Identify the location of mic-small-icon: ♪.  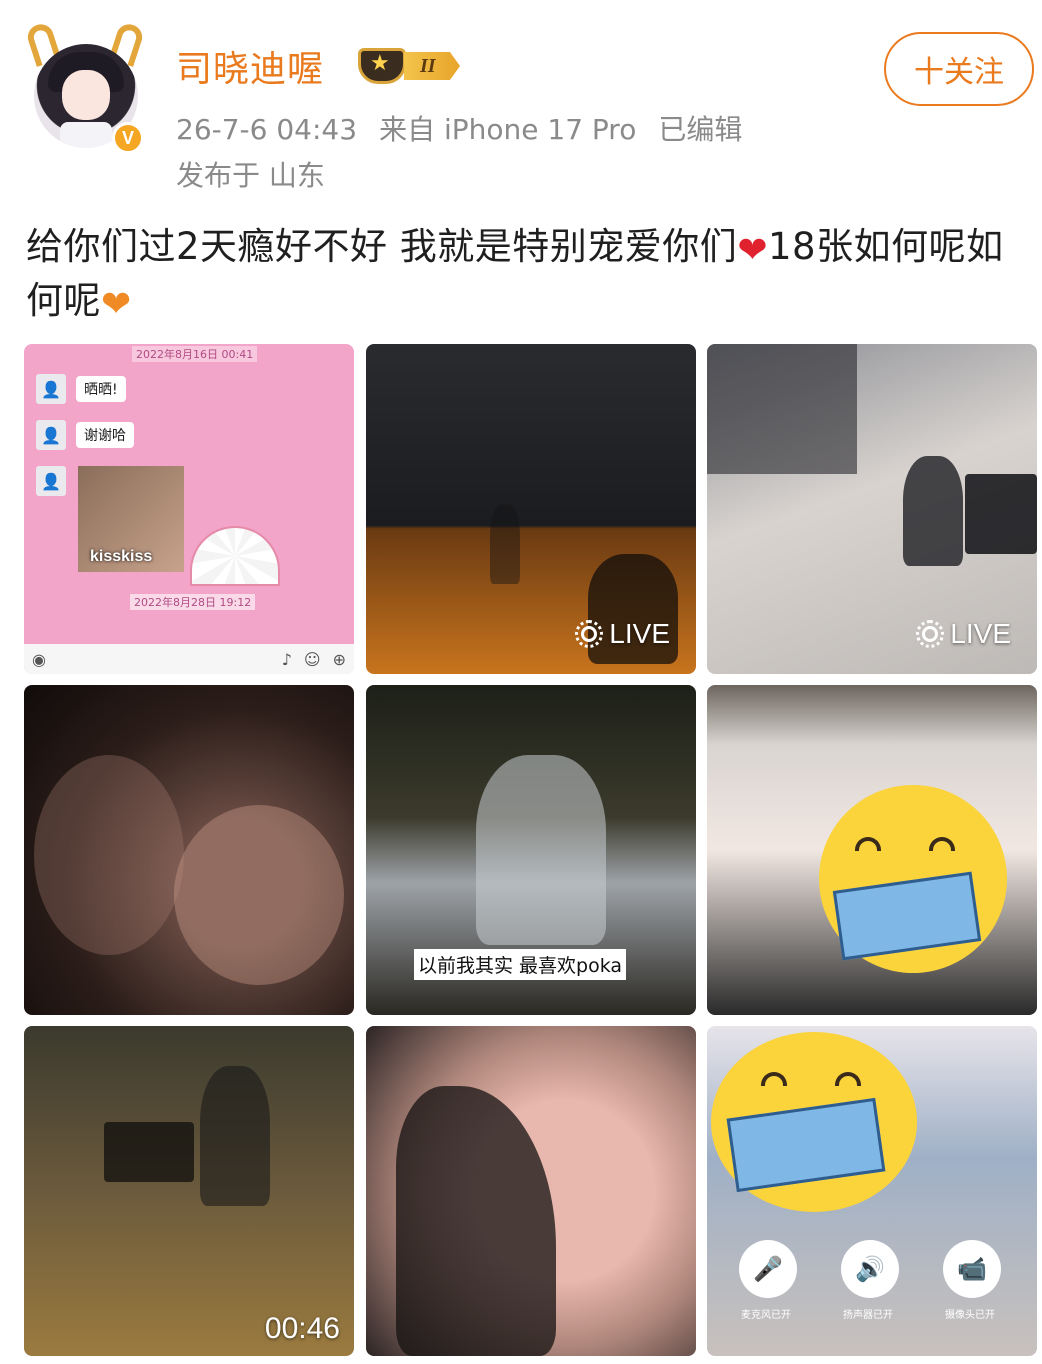
(286, 659).